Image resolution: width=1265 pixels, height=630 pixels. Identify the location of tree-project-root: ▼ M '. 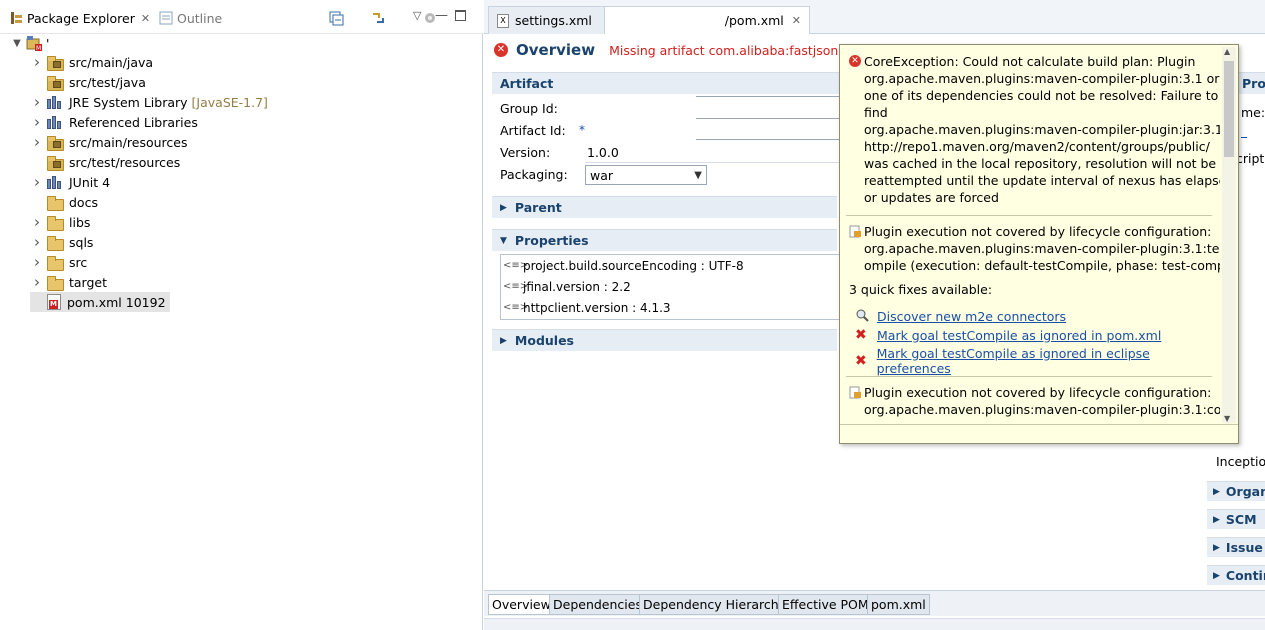
(29, 43).